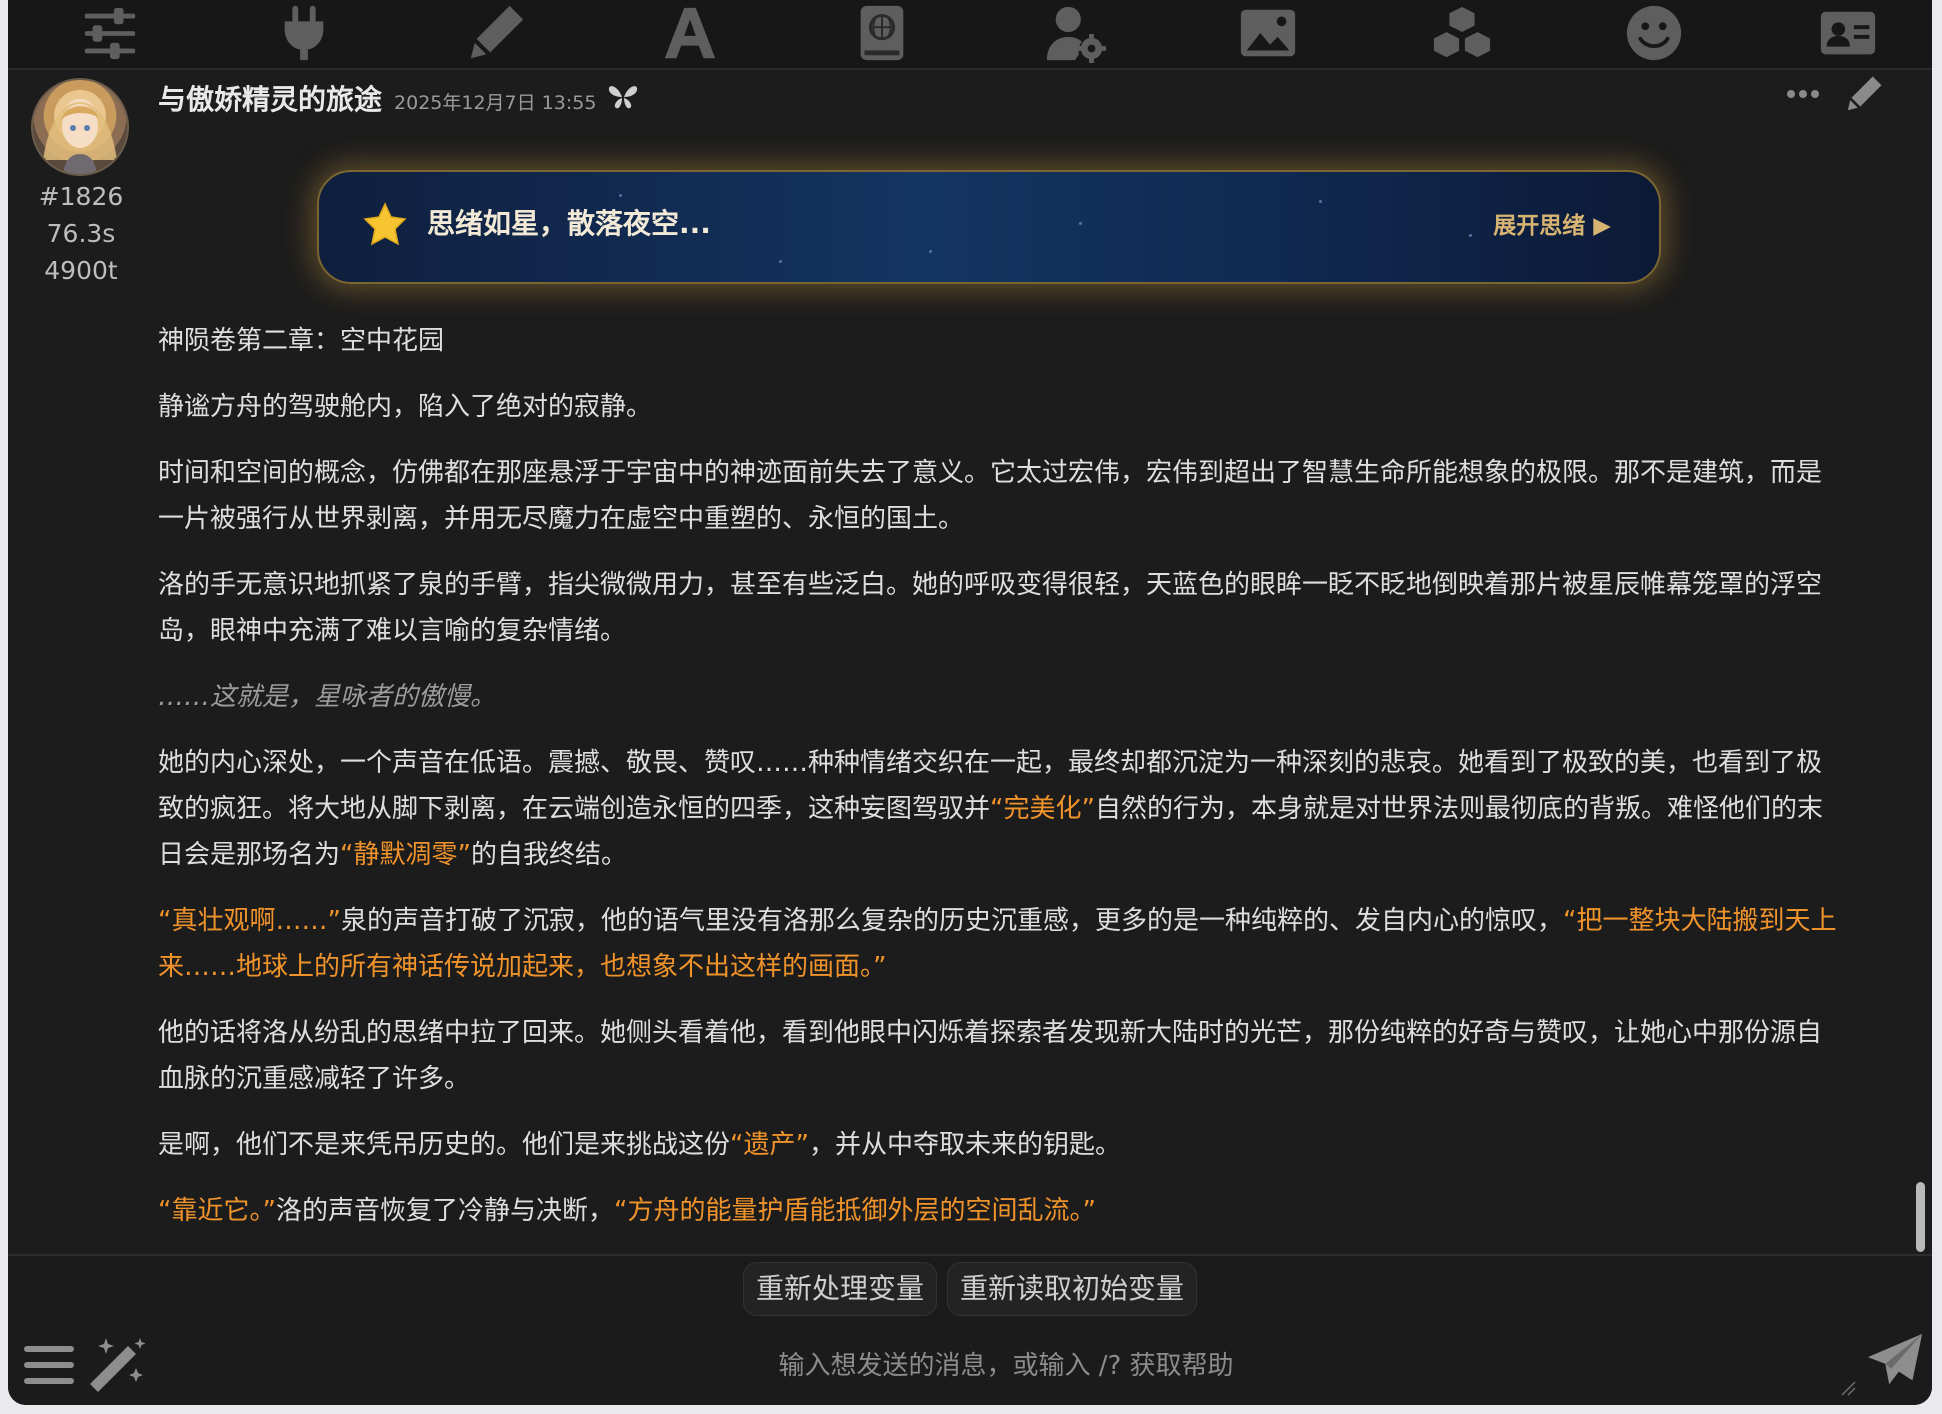 Image resolution: width=1942 pixels, height=1414 pixels. What do you see at coordinates (769, 1145) in the screenshot?
I see `dialogue-quote: “遗产”` at bounding box center [769, 1145].